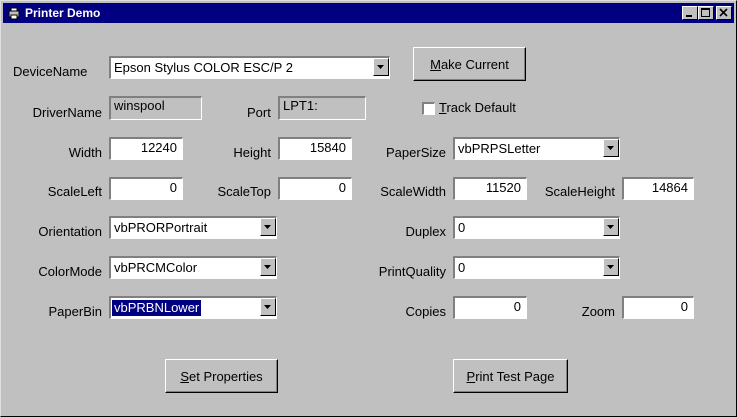 The height and width of the screenshot is (417, 737). Describe the element at coordinates (499, 148) in the screenshot. I see `papersize-value: vbPRPSLetter` at that location.